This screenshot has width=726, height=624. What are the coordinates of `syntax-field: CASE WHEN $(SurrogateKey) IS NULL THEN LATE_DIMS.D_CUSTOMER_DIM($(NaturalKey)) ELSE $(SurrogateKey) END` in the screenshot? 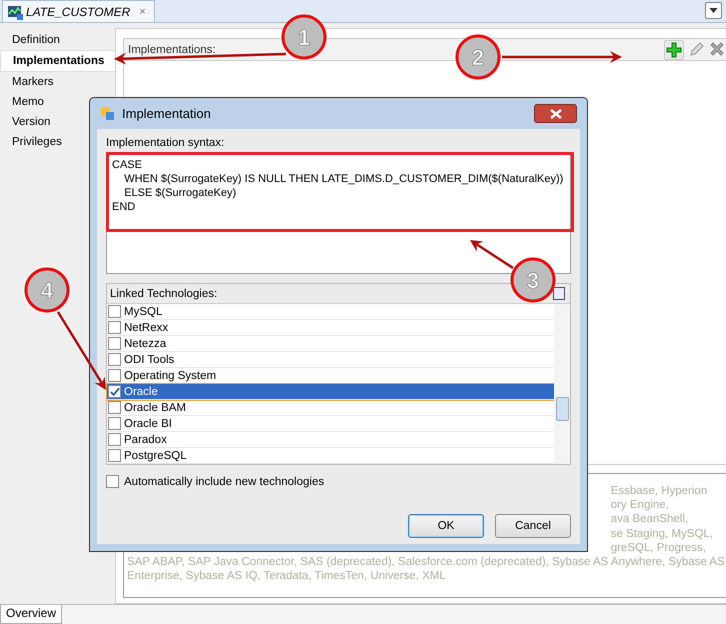 It's located at (338, 213).